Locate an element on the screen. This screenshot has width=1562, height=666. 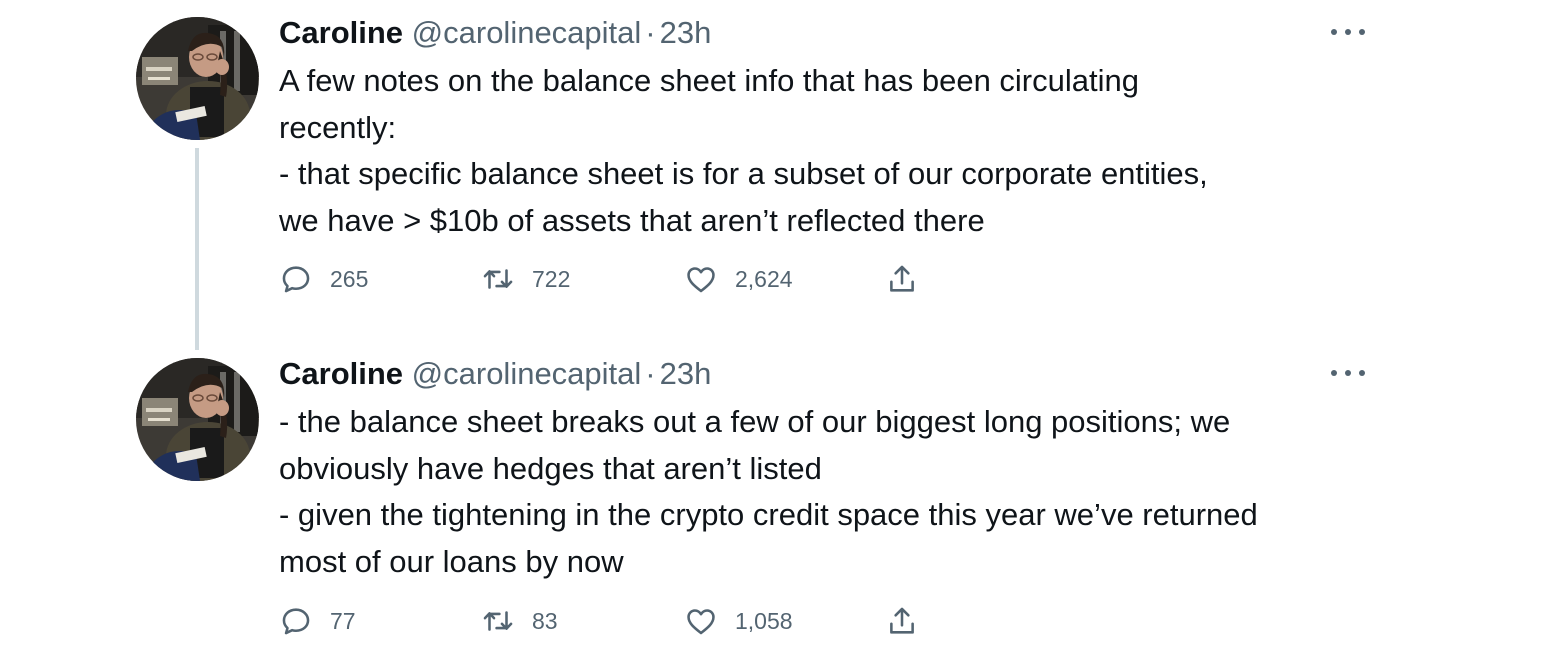
retweet-button: 722 is located at coordinates (525, 279).